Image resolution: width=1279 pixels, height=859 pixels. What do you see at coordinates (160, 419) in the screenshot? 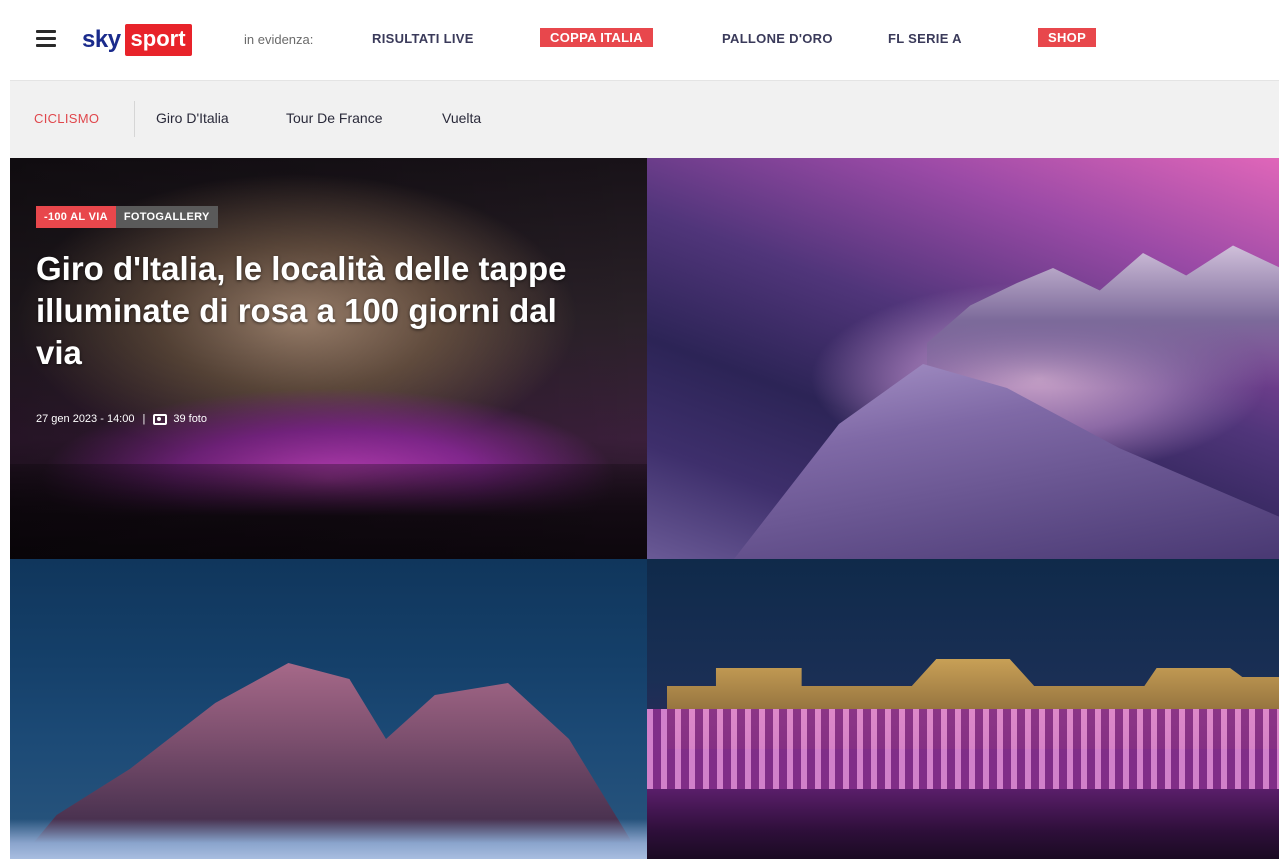
I see `camera-icon` at bounding box center [160, 419].